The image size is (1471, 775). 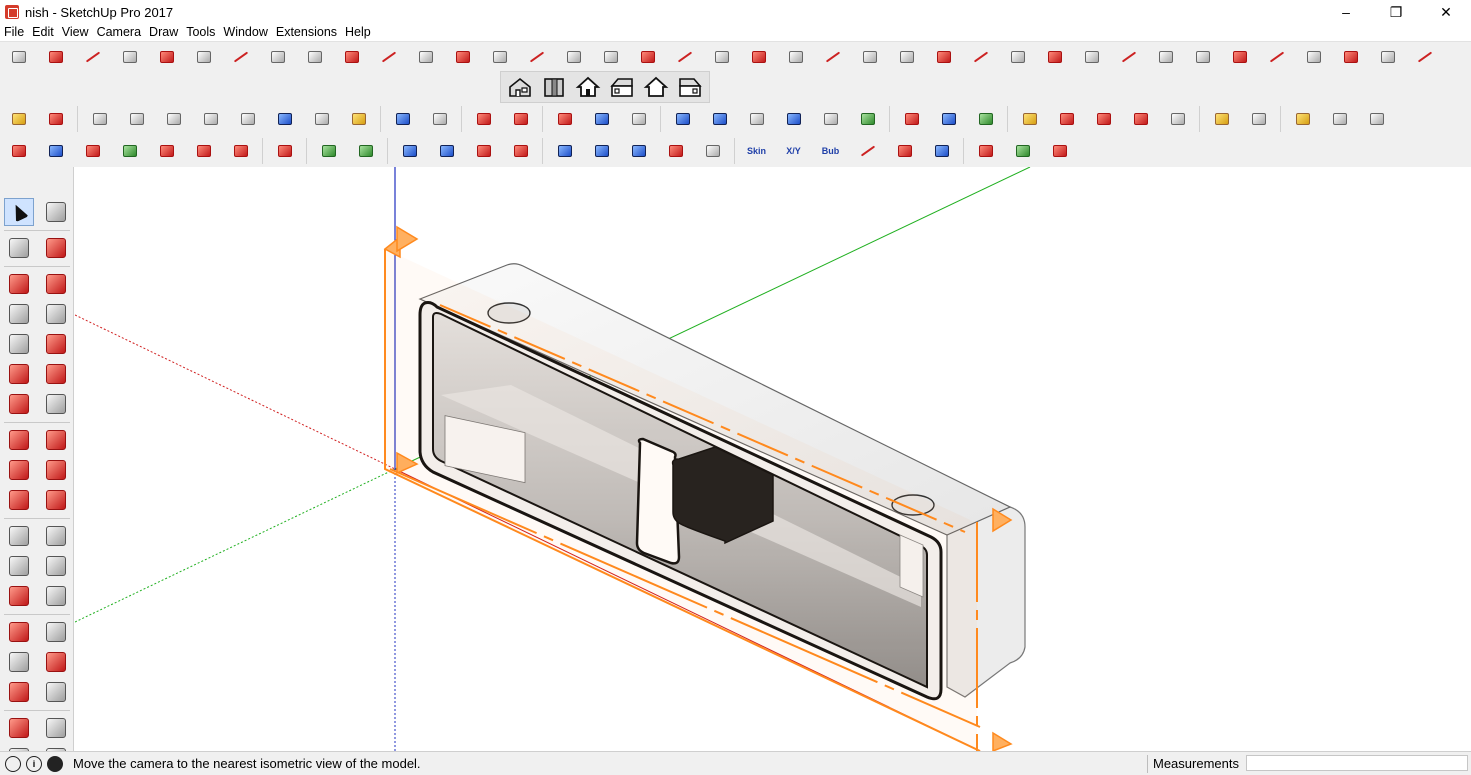 I want to click on three-point-arc-tool-button, so click(x=56, y=404).